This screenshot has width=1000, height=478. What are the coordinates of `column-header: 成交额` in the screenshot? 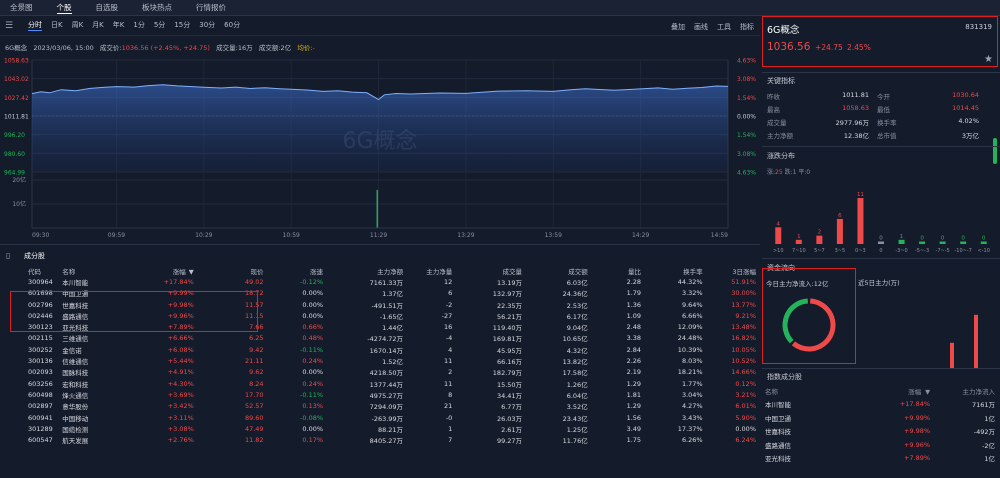 It's located at (559, 270).